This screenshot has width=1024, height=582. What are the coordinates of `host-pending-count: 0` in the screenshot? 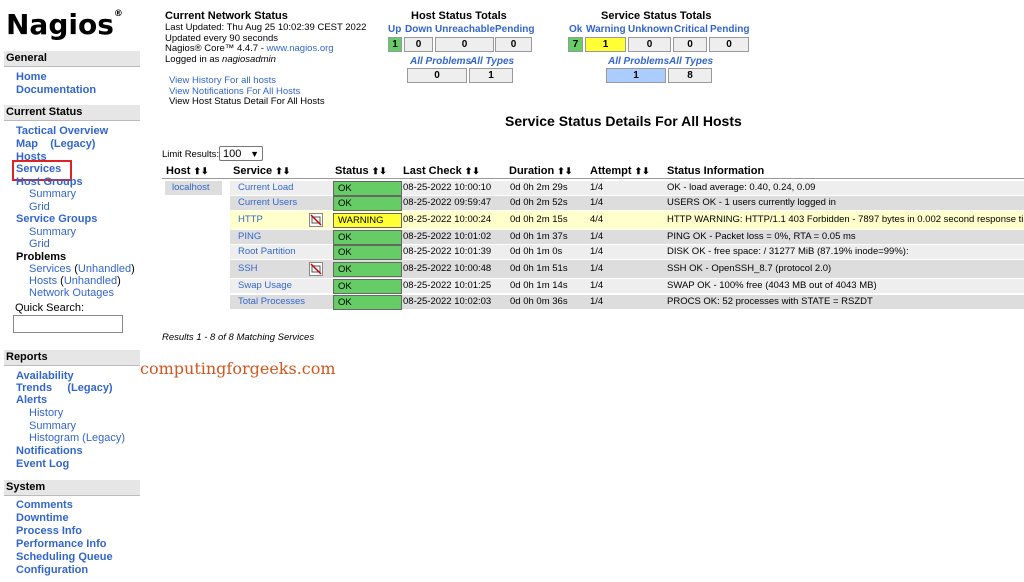 It's located at (513, 44).